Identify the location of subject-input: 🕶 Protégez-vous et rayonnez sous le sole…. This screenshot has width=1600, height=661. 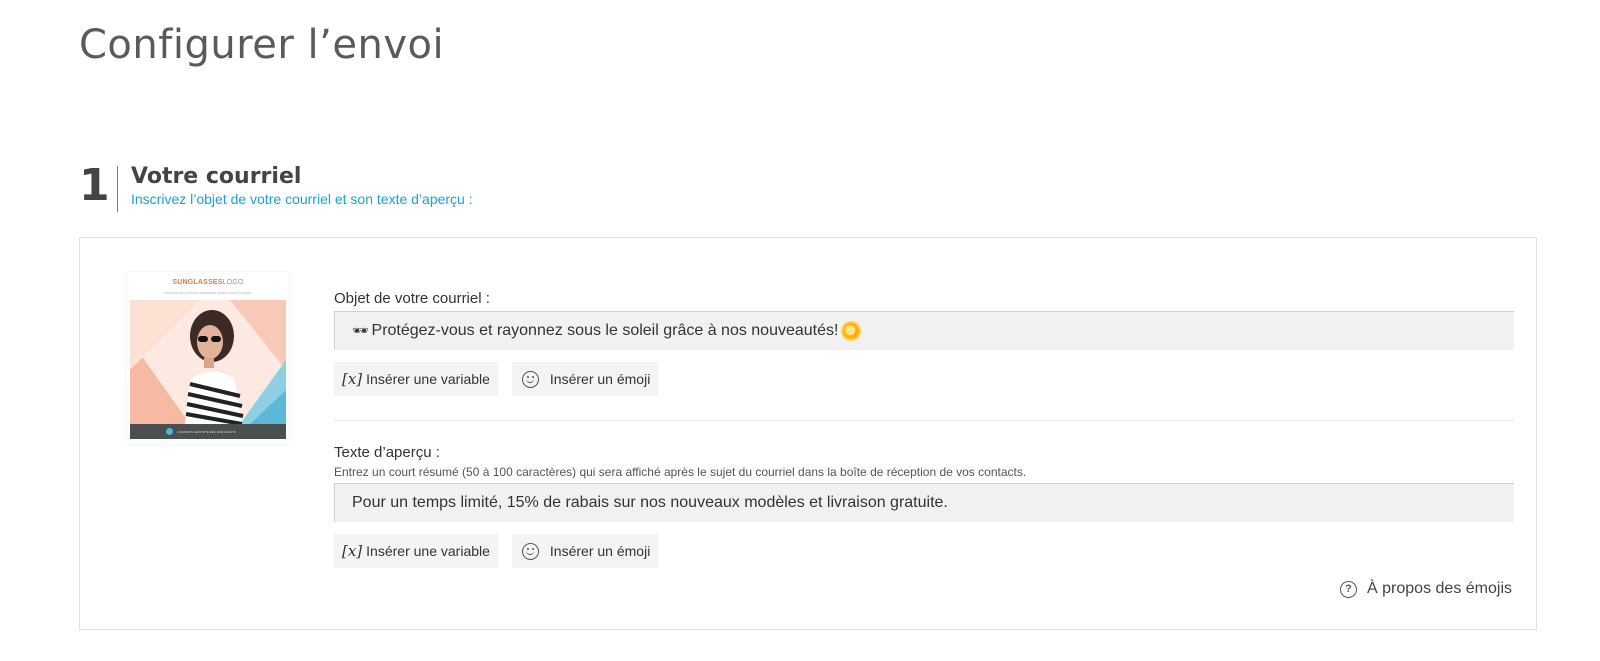
(924, 330).